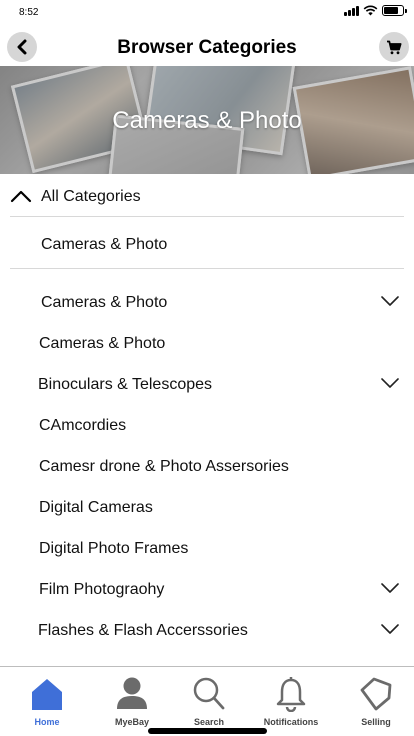 The image size is (414, 736). What do you see at coordinates (96, 507) in the screenshot?
I see `category-label: Digital Cameras` at bounding box center [96, 507].